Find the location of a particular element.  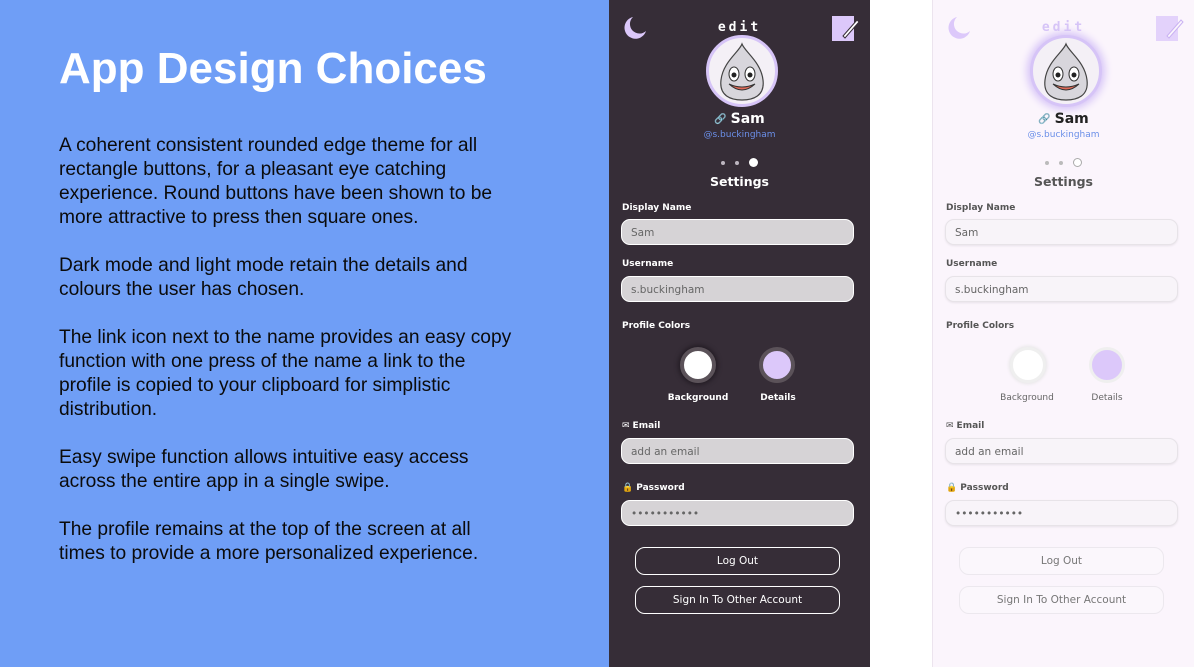

screen-gap is located at coordinates (901, 333).